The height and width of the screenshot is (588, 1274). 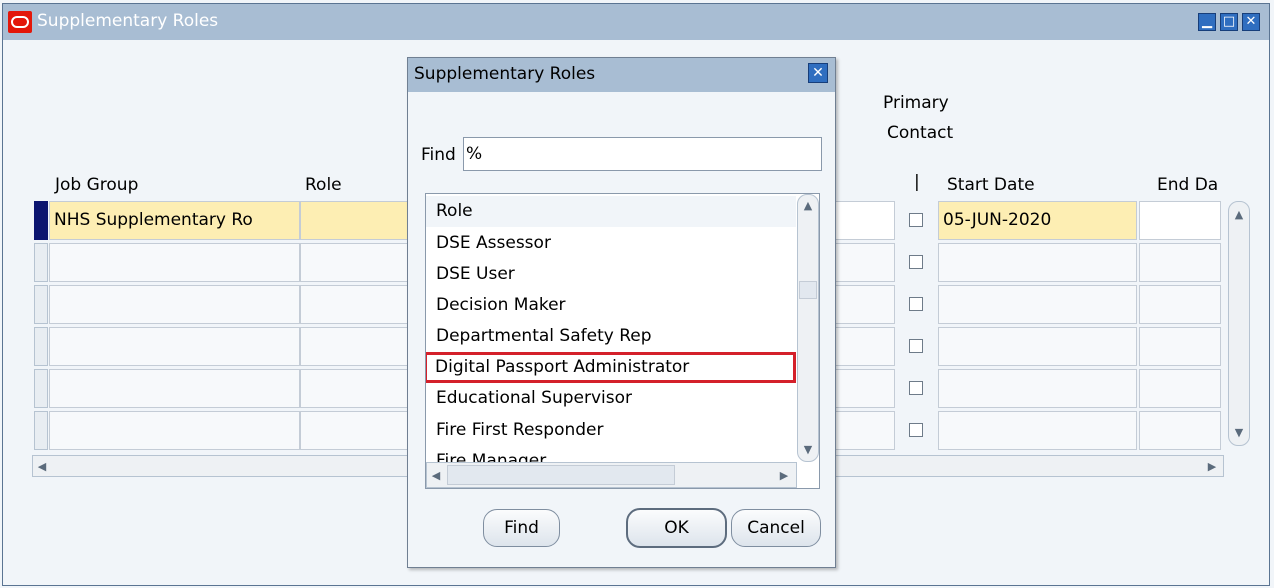 I want to click on oracle-logo-icon, so click(x=20, y=22).